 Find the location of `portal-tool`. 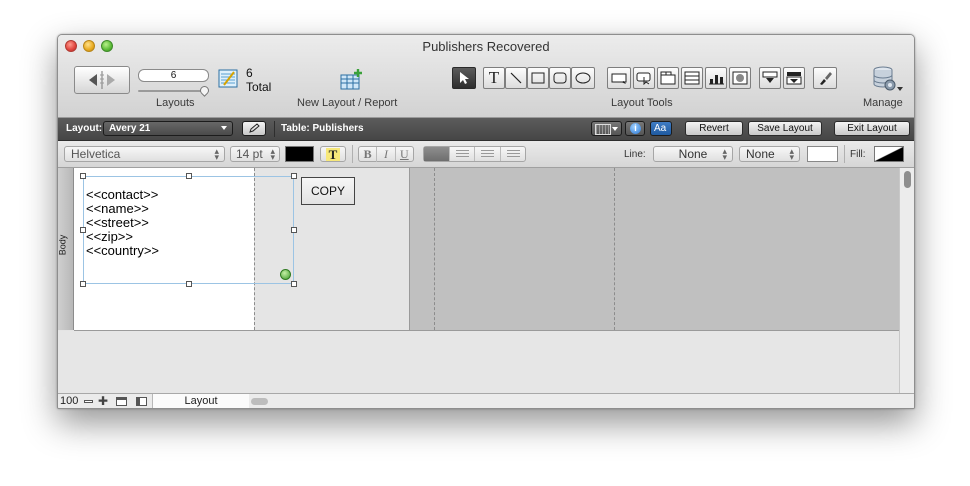

portal-tool is located at coordinates (692, 78).